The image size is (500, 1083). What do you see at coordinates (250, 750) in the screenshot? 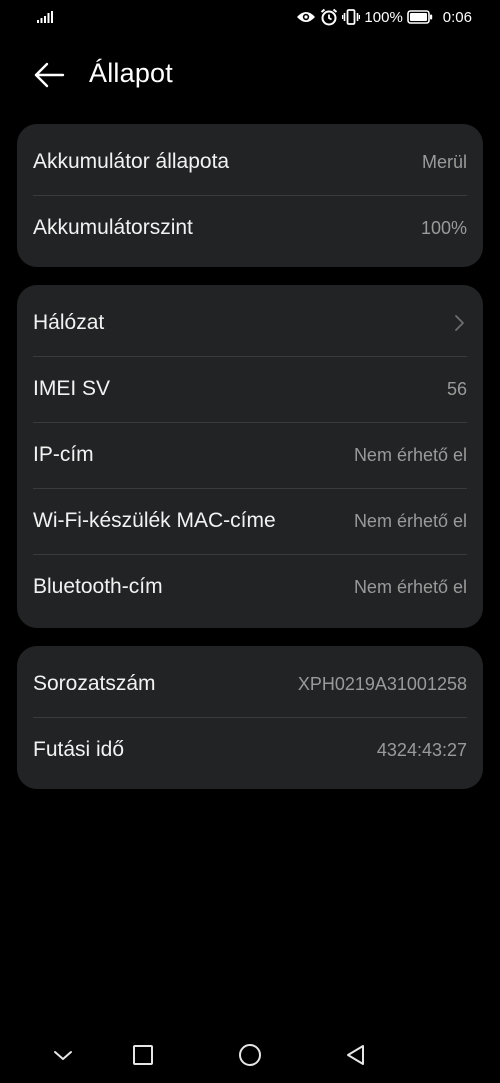
I see `uptime-row: Futási idő 4324:43:27` at bounding box center [250, 750].